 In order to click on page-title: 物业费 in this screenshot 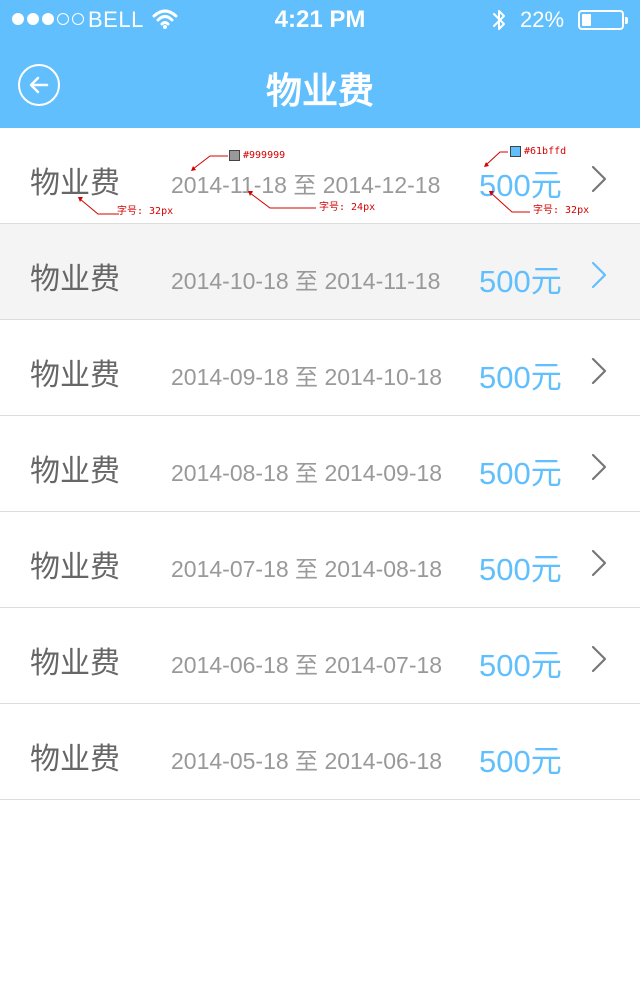, I will do `click(319, 91)`.